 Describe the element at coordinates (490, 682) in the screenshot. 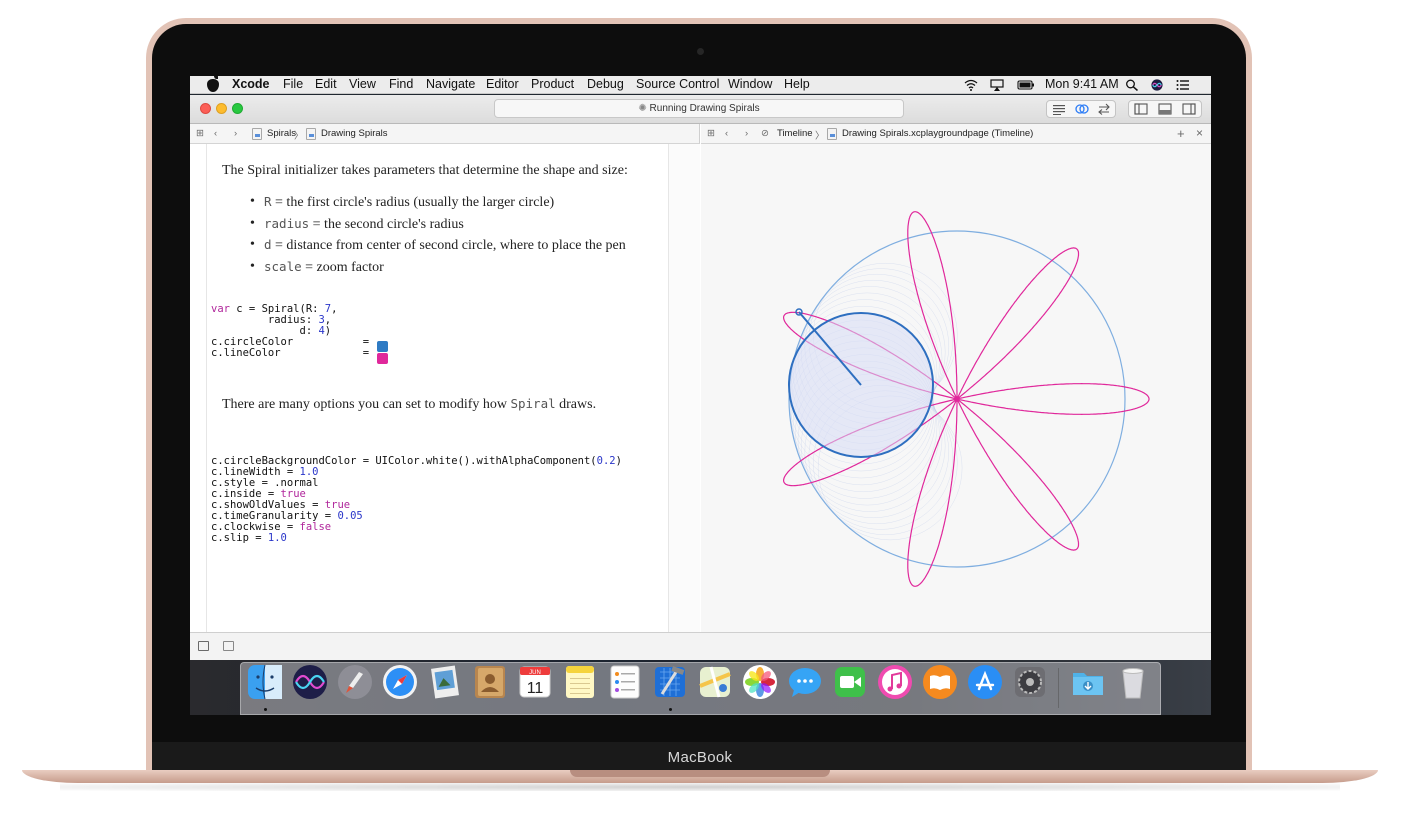

I see `contacts-icon` at that location.